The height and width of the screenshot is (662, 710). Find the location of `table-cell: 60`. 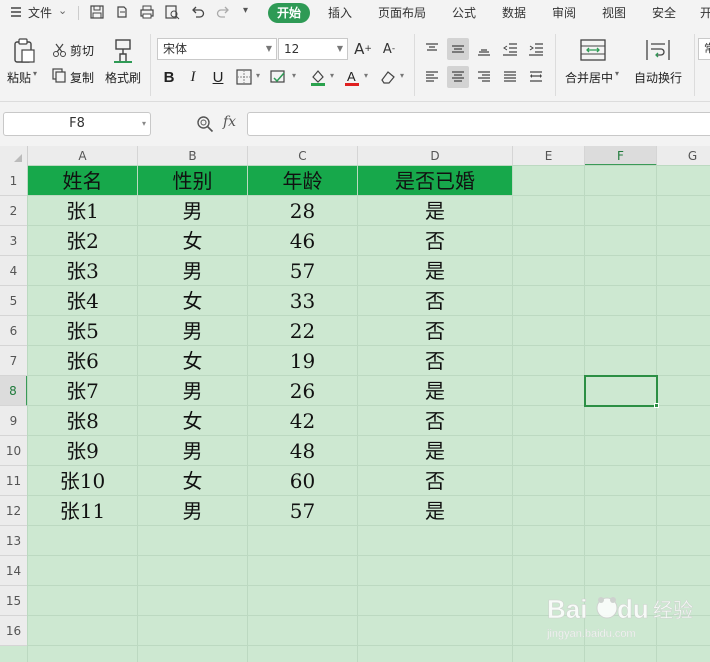

table-cell: 60 is located at coordinates (303, 481).